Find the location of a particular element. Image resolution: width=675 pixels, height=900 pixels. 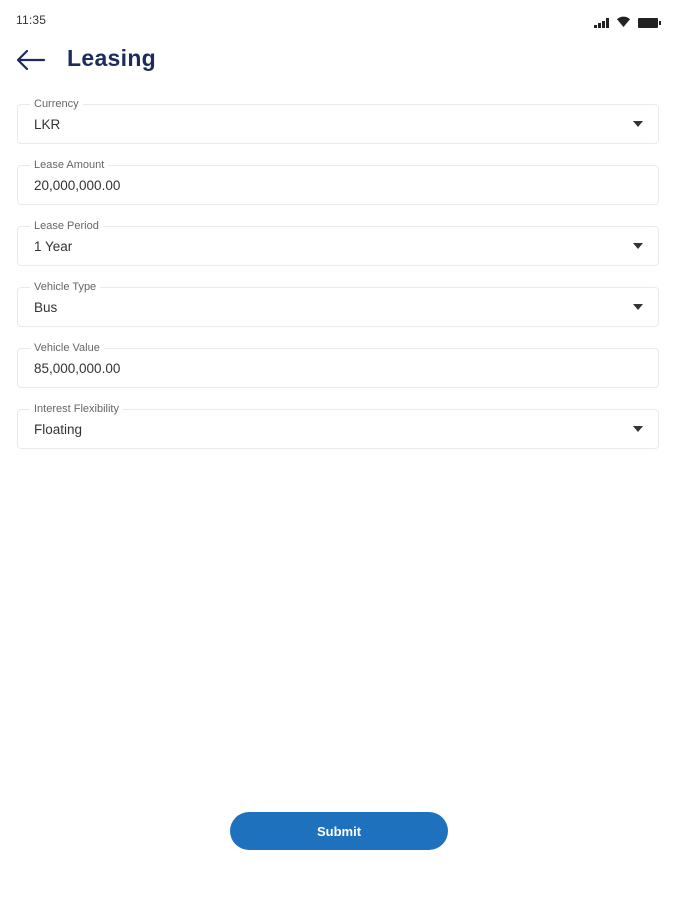

currency-select: Currency LKR is located at coordinates (338, 120).